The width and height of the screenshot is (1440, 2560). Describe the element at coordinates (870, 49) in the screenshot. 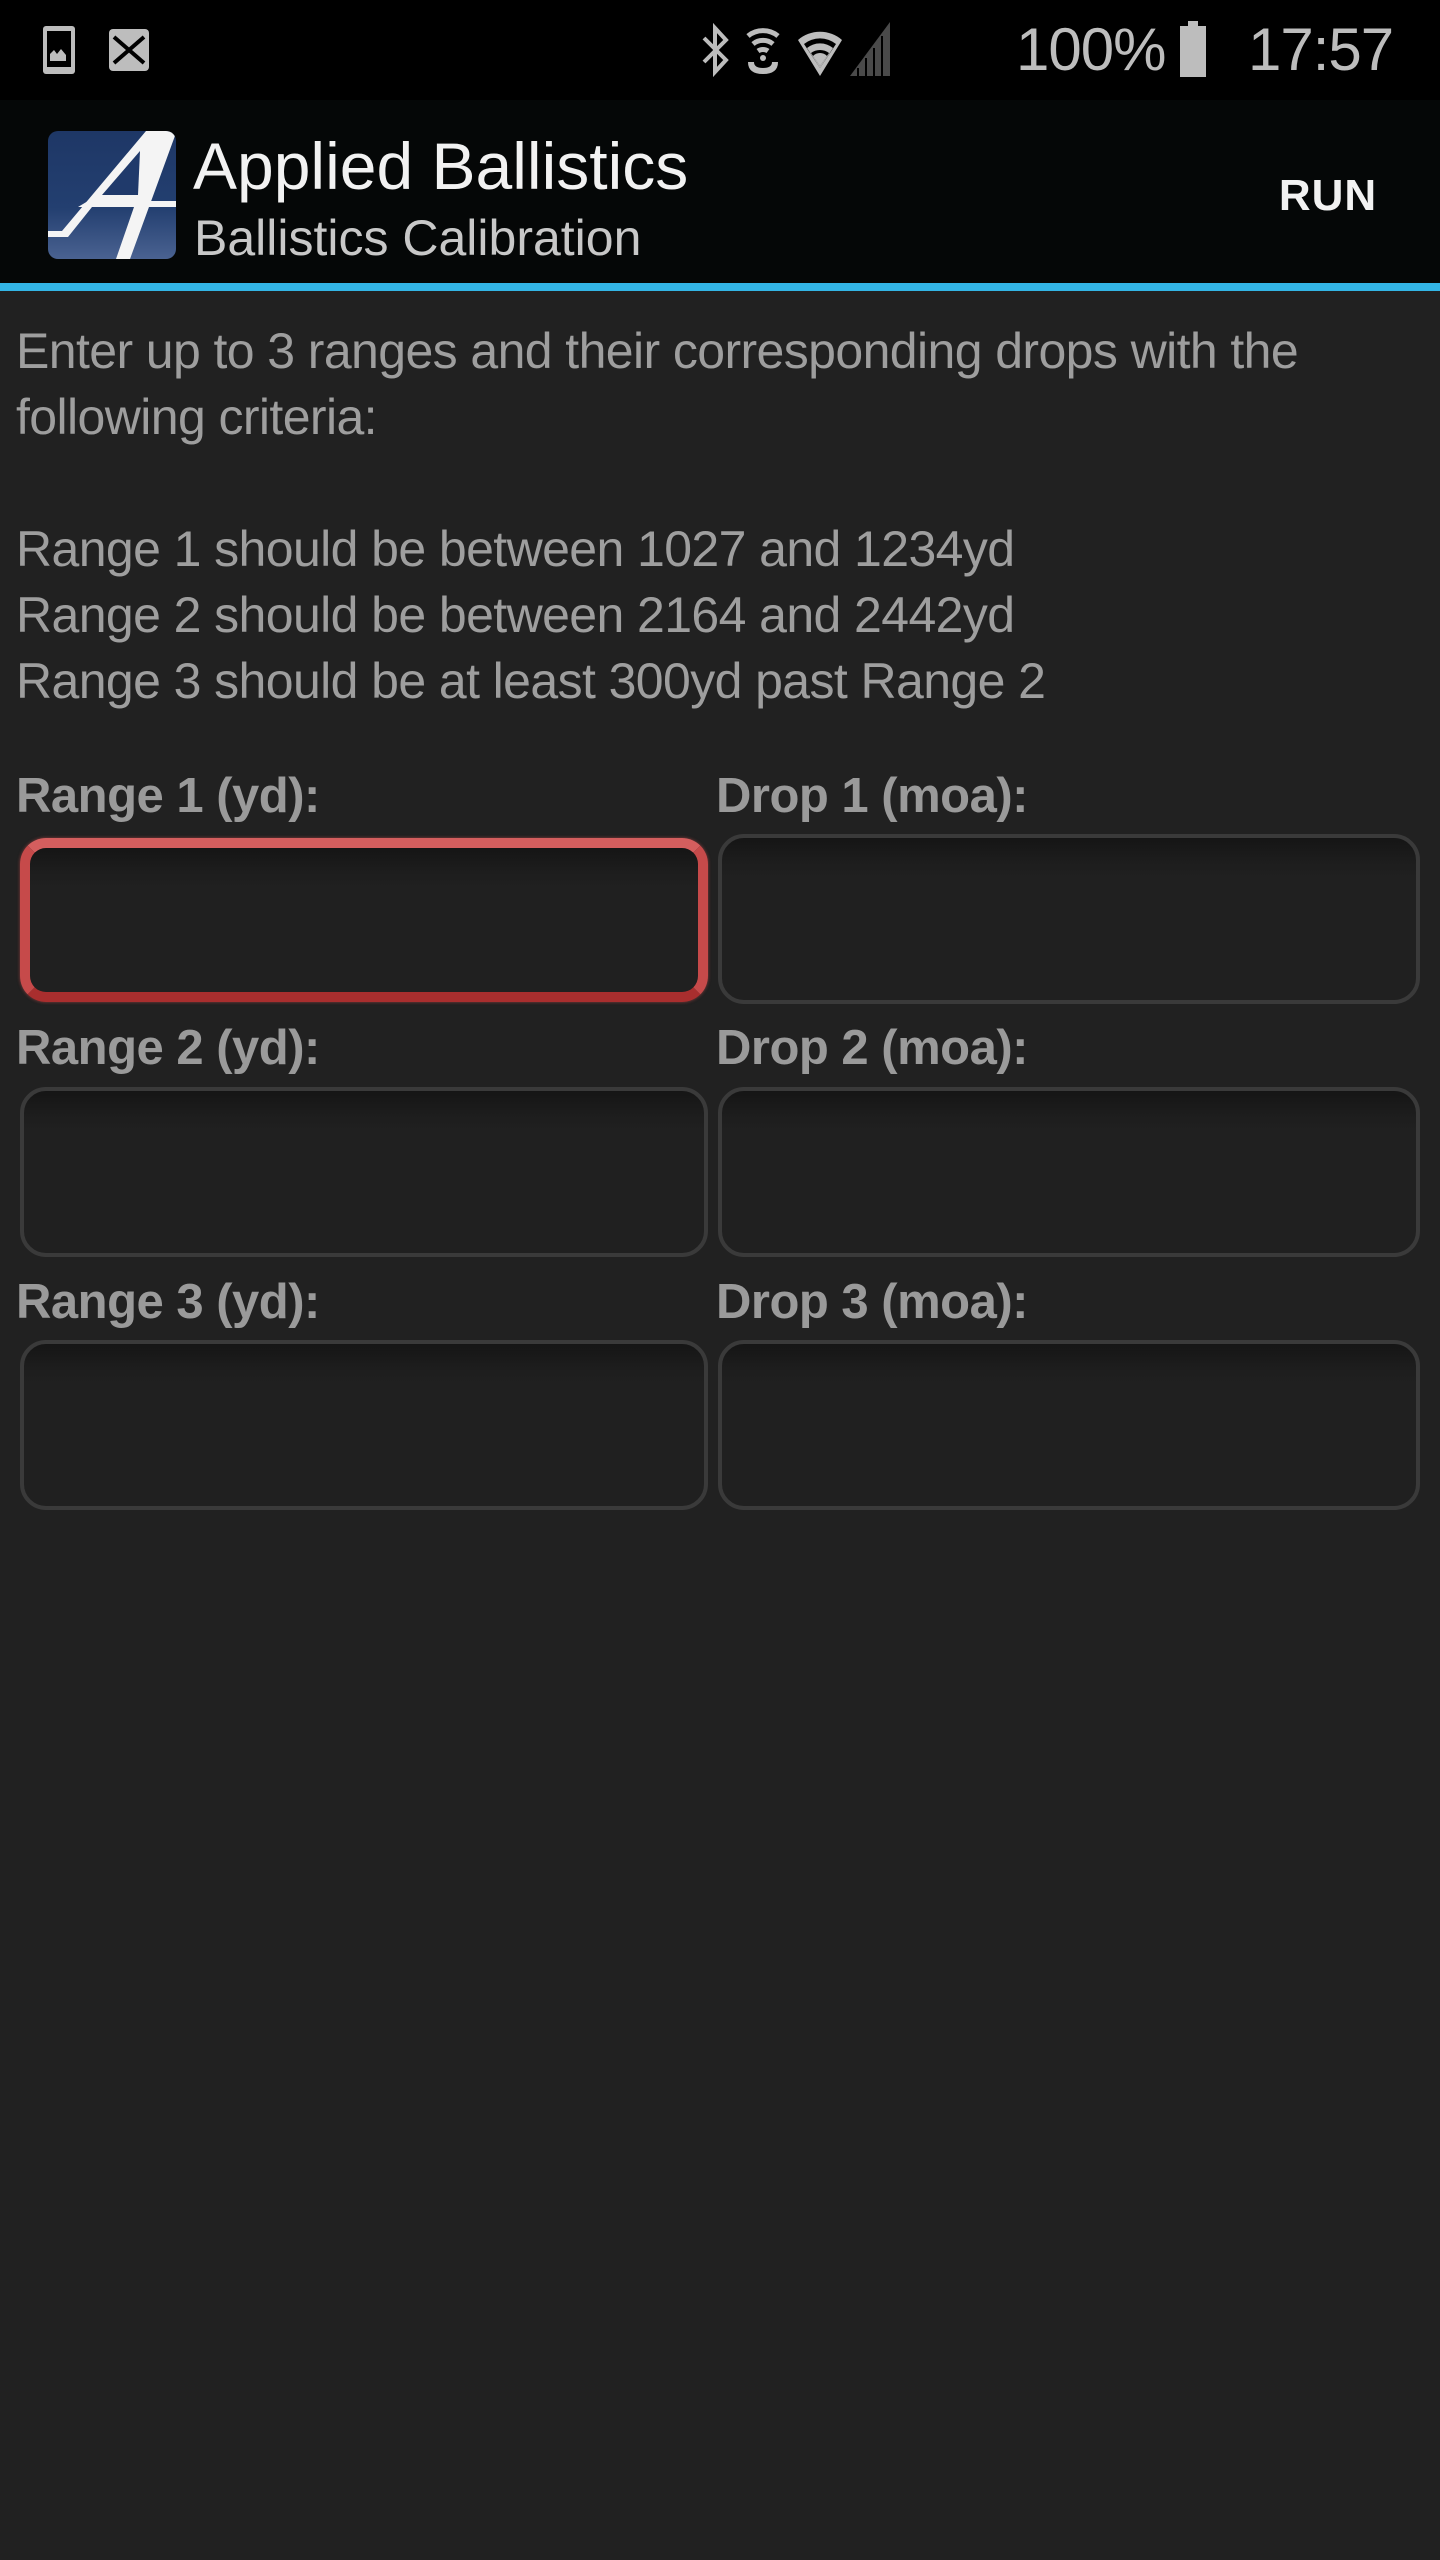

I see `signal-icon` at that location.